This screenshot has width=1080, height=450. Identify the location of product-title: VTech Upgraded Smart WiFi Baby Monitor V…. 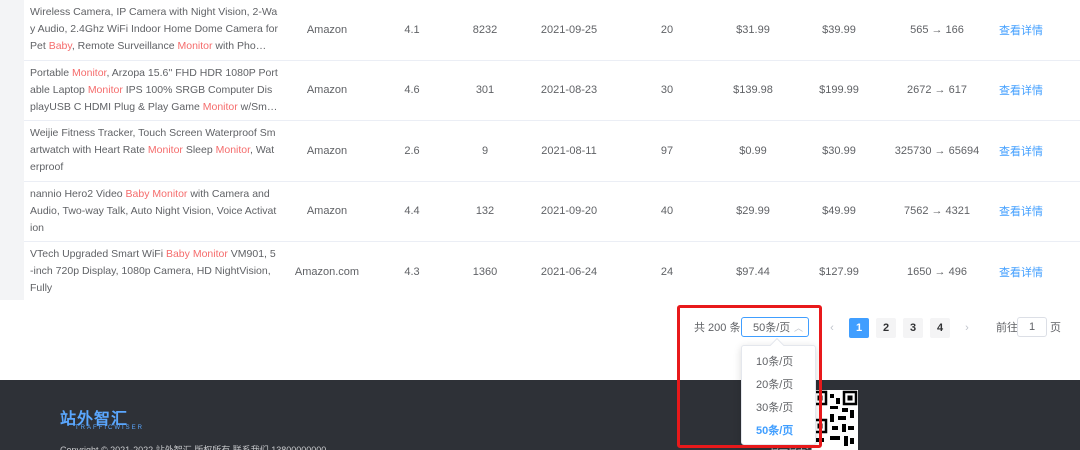
(154, 271).